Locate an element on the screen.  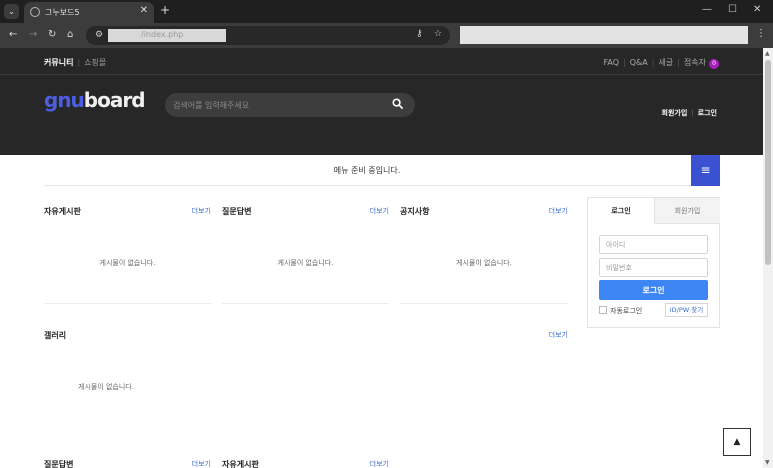
widget-title: 공지사항 is located at coordinates (415, 211).